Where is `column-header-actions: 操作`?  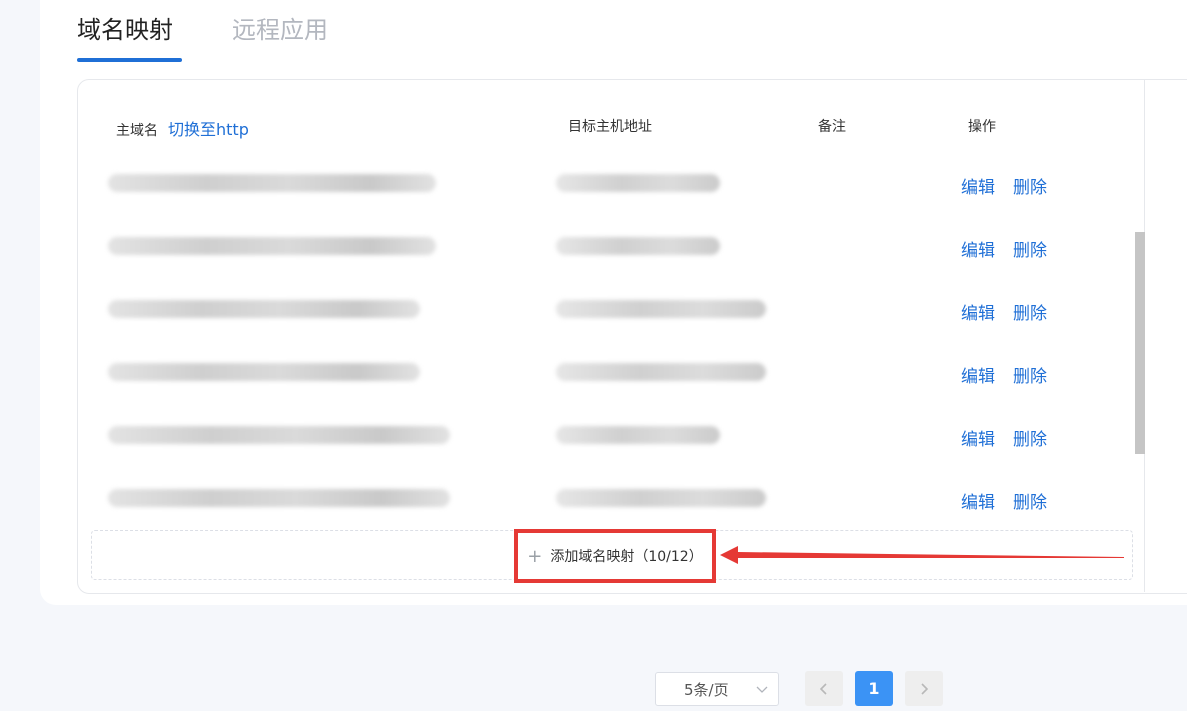 column-header-actions: 操作 is located at coordinates (982, 127).